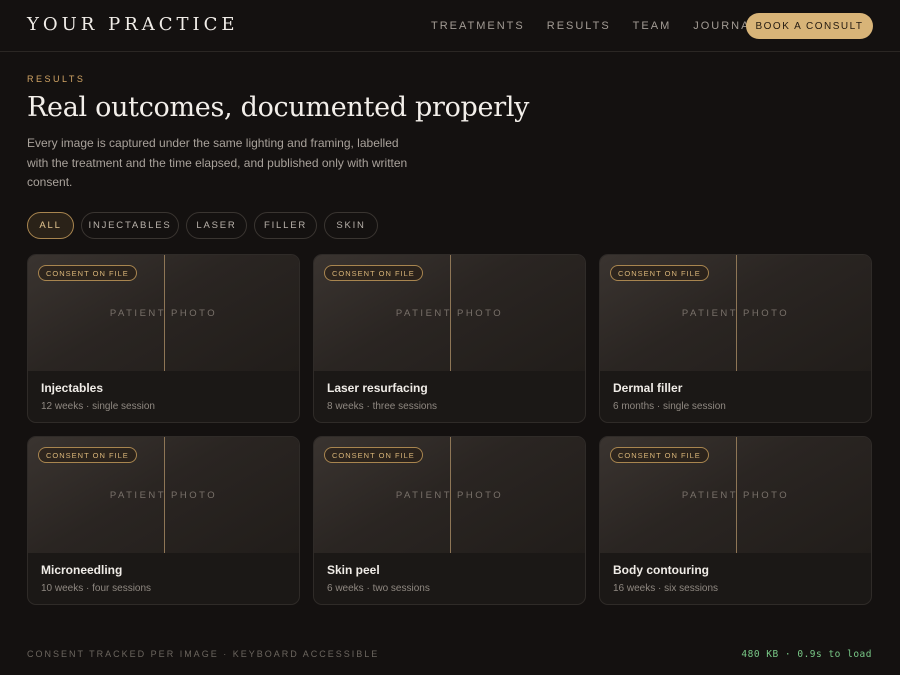 This screenshot has width=900, height=675. What do you see at coordinates (669, 406) in the screenshot?
I see `card-meta: 6 months · single session` at bounding box center [669, 406].